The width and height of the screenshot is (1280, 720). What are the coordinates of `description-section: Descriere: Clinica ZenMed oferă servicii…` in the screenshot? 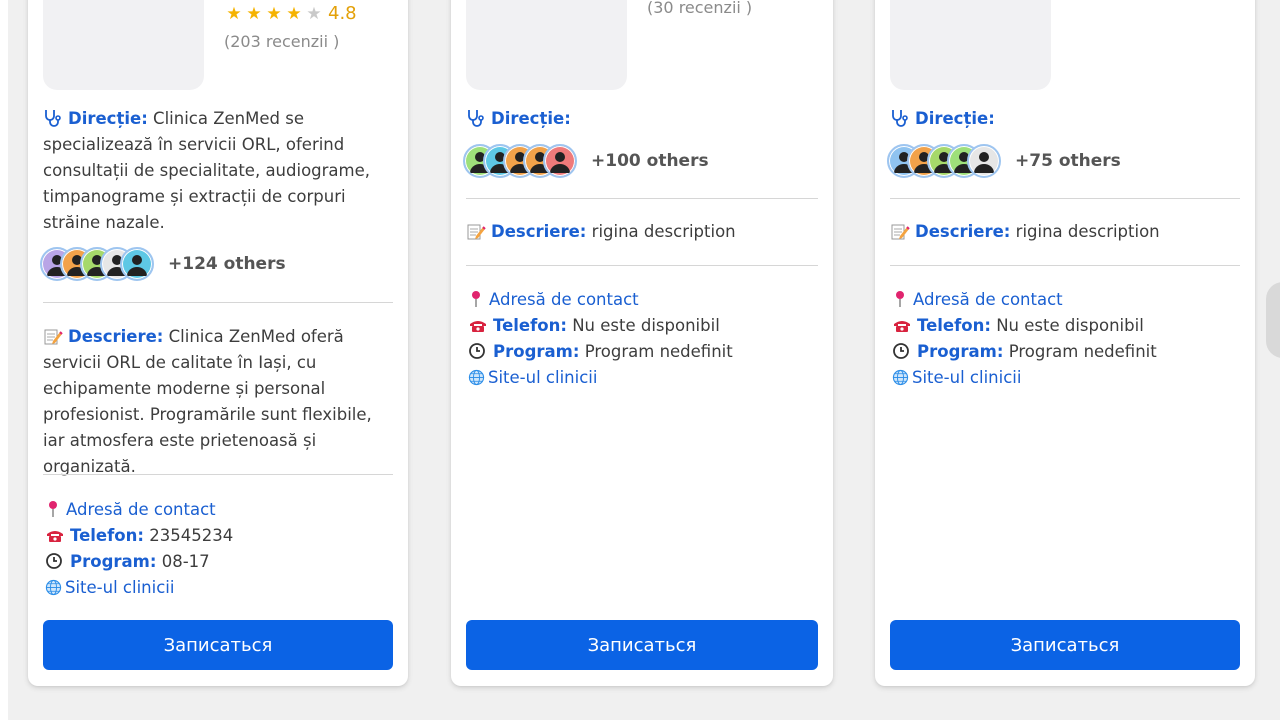 It's located at (218, 402).